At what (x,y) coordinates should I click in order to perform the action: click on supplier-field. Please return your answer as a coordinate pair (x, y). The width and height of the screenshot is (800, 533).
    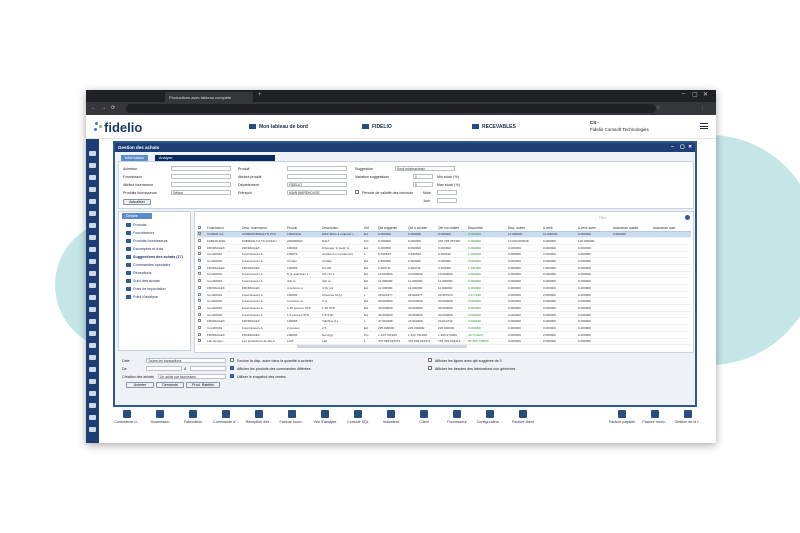
    Looking at the image, I should click on (201, 176).